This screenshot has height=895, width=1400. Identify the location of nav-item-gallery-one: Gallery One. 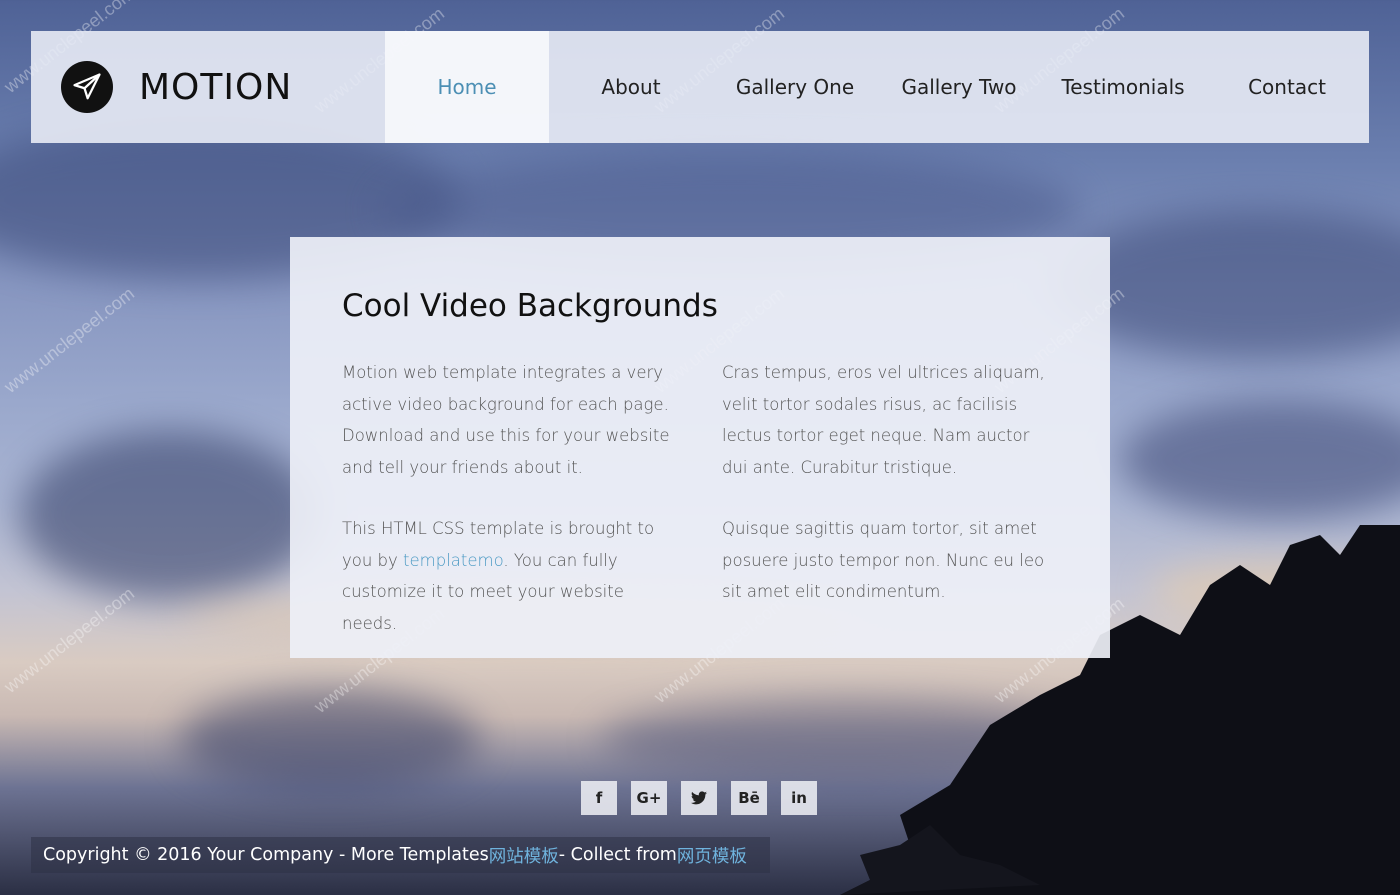
(795, 87).